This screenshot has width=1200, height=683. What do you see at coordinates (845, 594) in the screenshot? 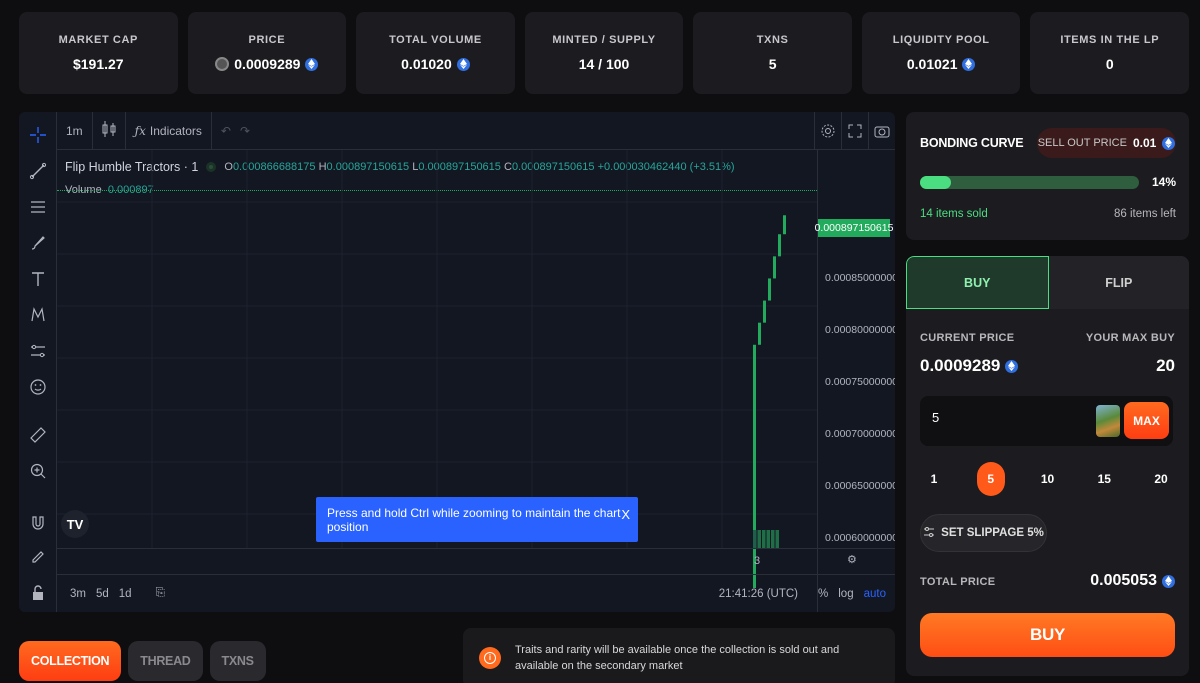
I see `log-scale-button: log` at bounding box center [845, 594].